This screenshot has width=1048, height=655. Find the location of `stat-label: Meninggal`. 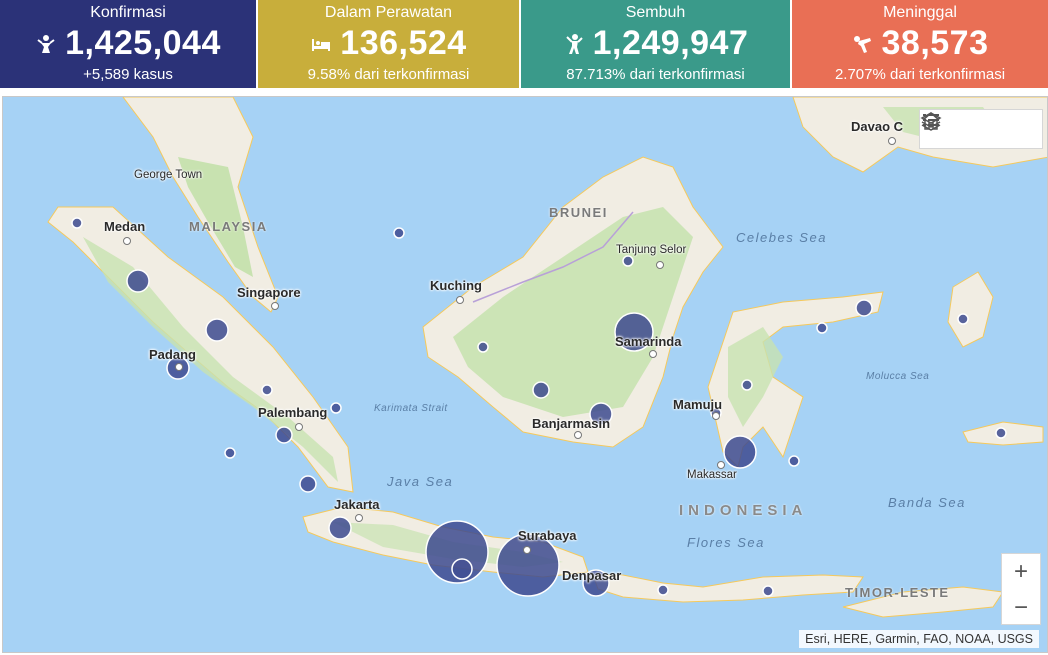

stat-label: Meninggal is located at coordinates (920, 12).